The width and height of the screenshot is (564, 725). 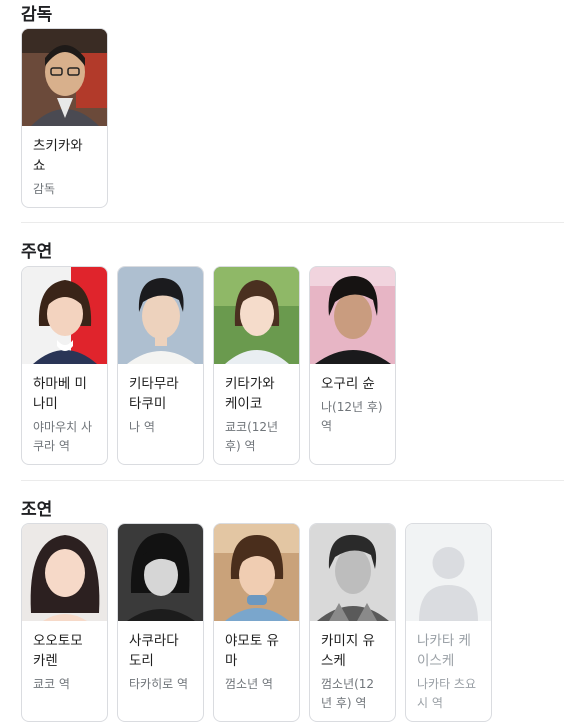 I want to click on person-role: 껌소년 역, so click(x=249, y=684).